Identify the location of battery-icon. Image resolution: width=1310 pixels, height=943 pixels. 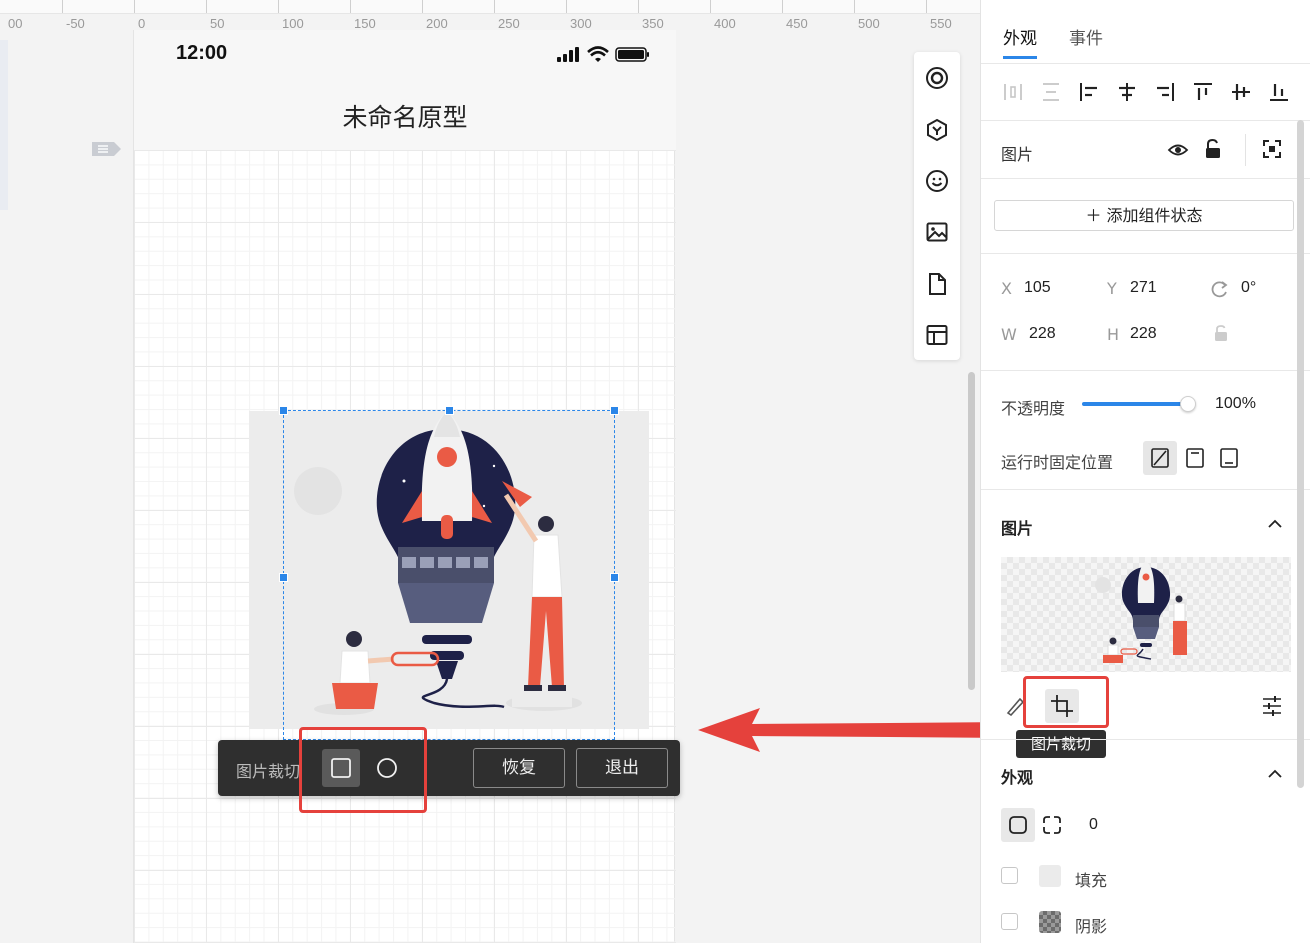
(632, 54).